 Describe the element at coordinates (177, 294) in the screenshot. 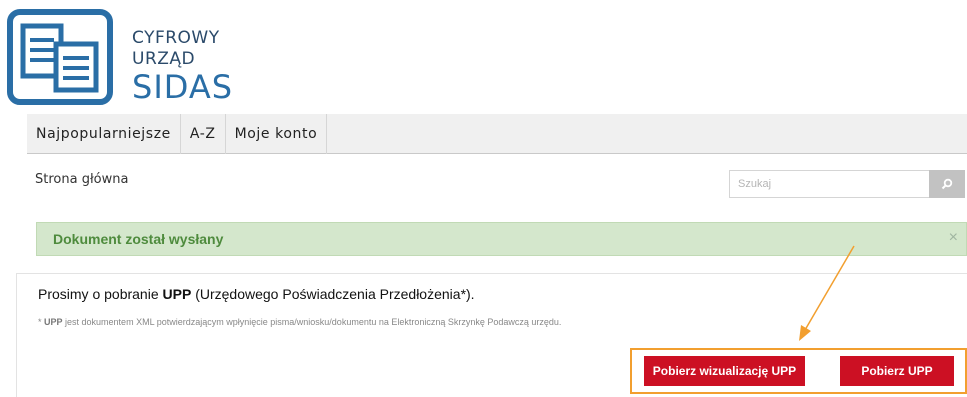

I see `message-text-bold: UPP` at that location.